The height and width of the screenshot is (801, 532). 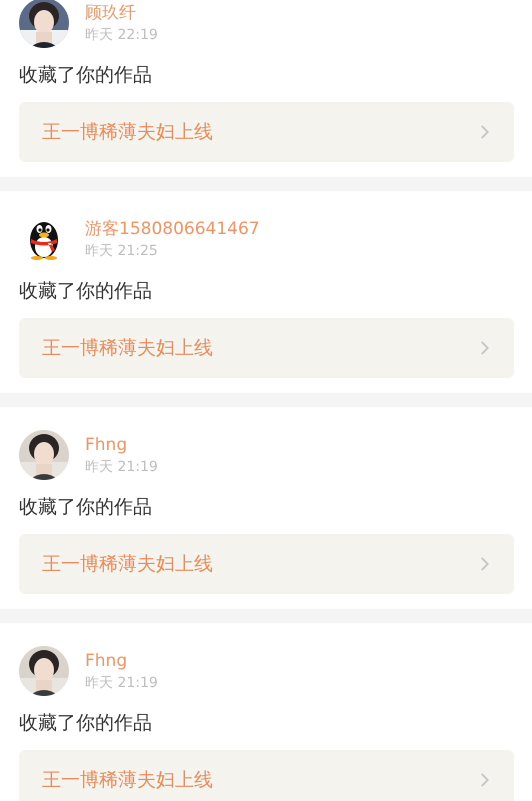 I want to click on user-name: 游客1580806641467, so click(x=172, y=228).